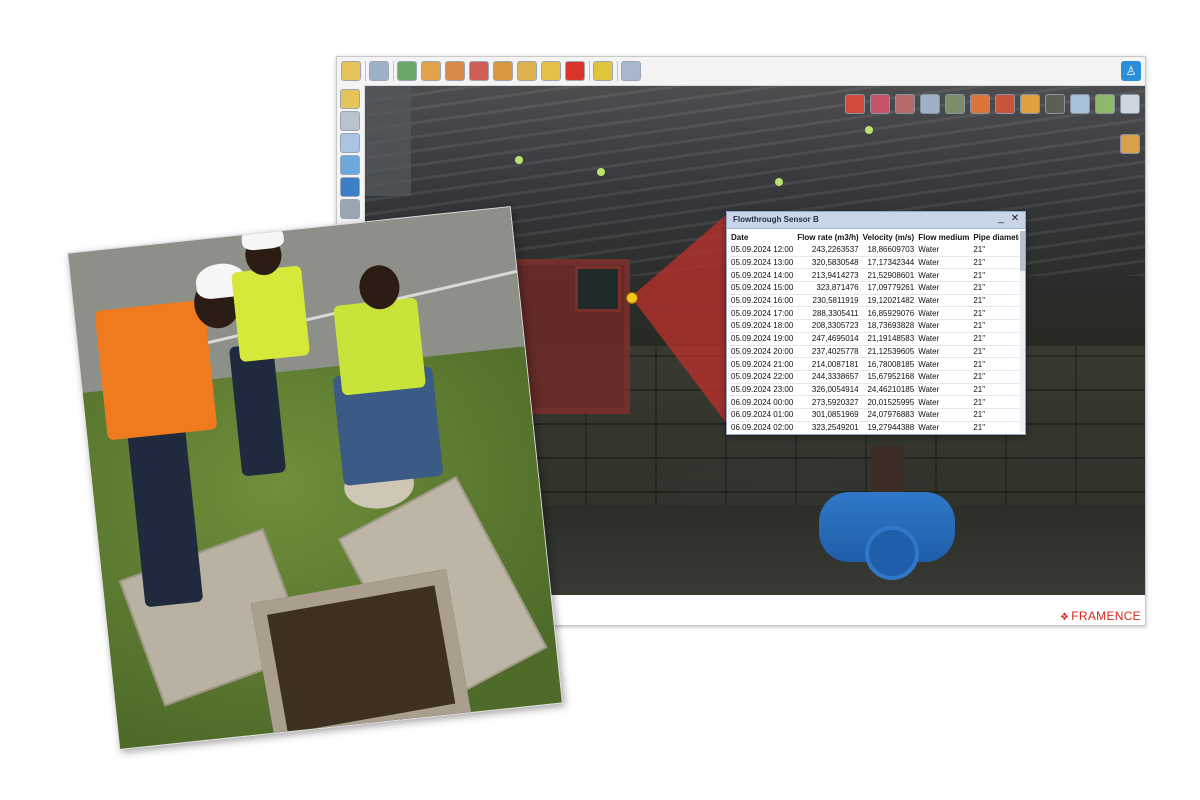 This screenshot has height=800, width=1200. Describe the element at coordinates (603, 71) in the screenshot. I see `camera-icon` at that location.